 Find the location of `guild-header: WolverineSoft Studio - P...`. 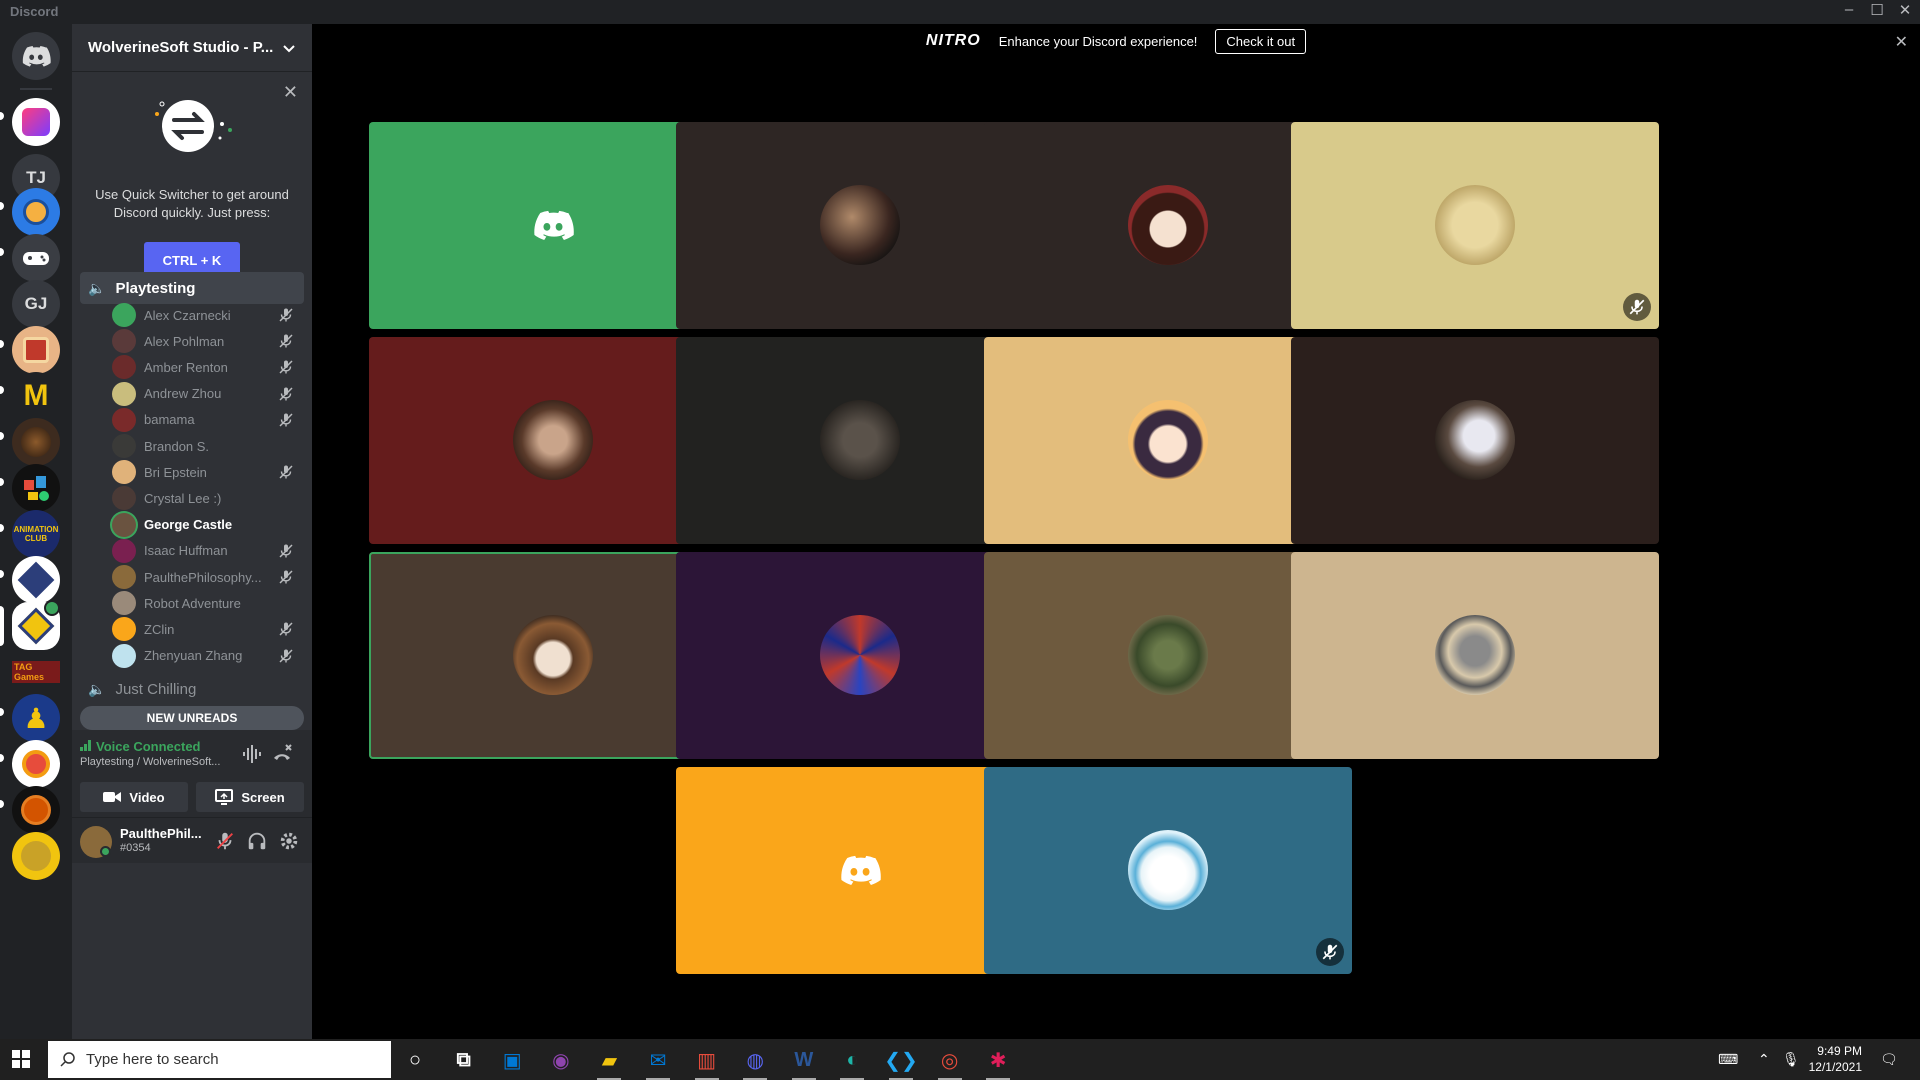

guild-header: WolverineSoft Studio - P... is located at coordinates (192, 48).